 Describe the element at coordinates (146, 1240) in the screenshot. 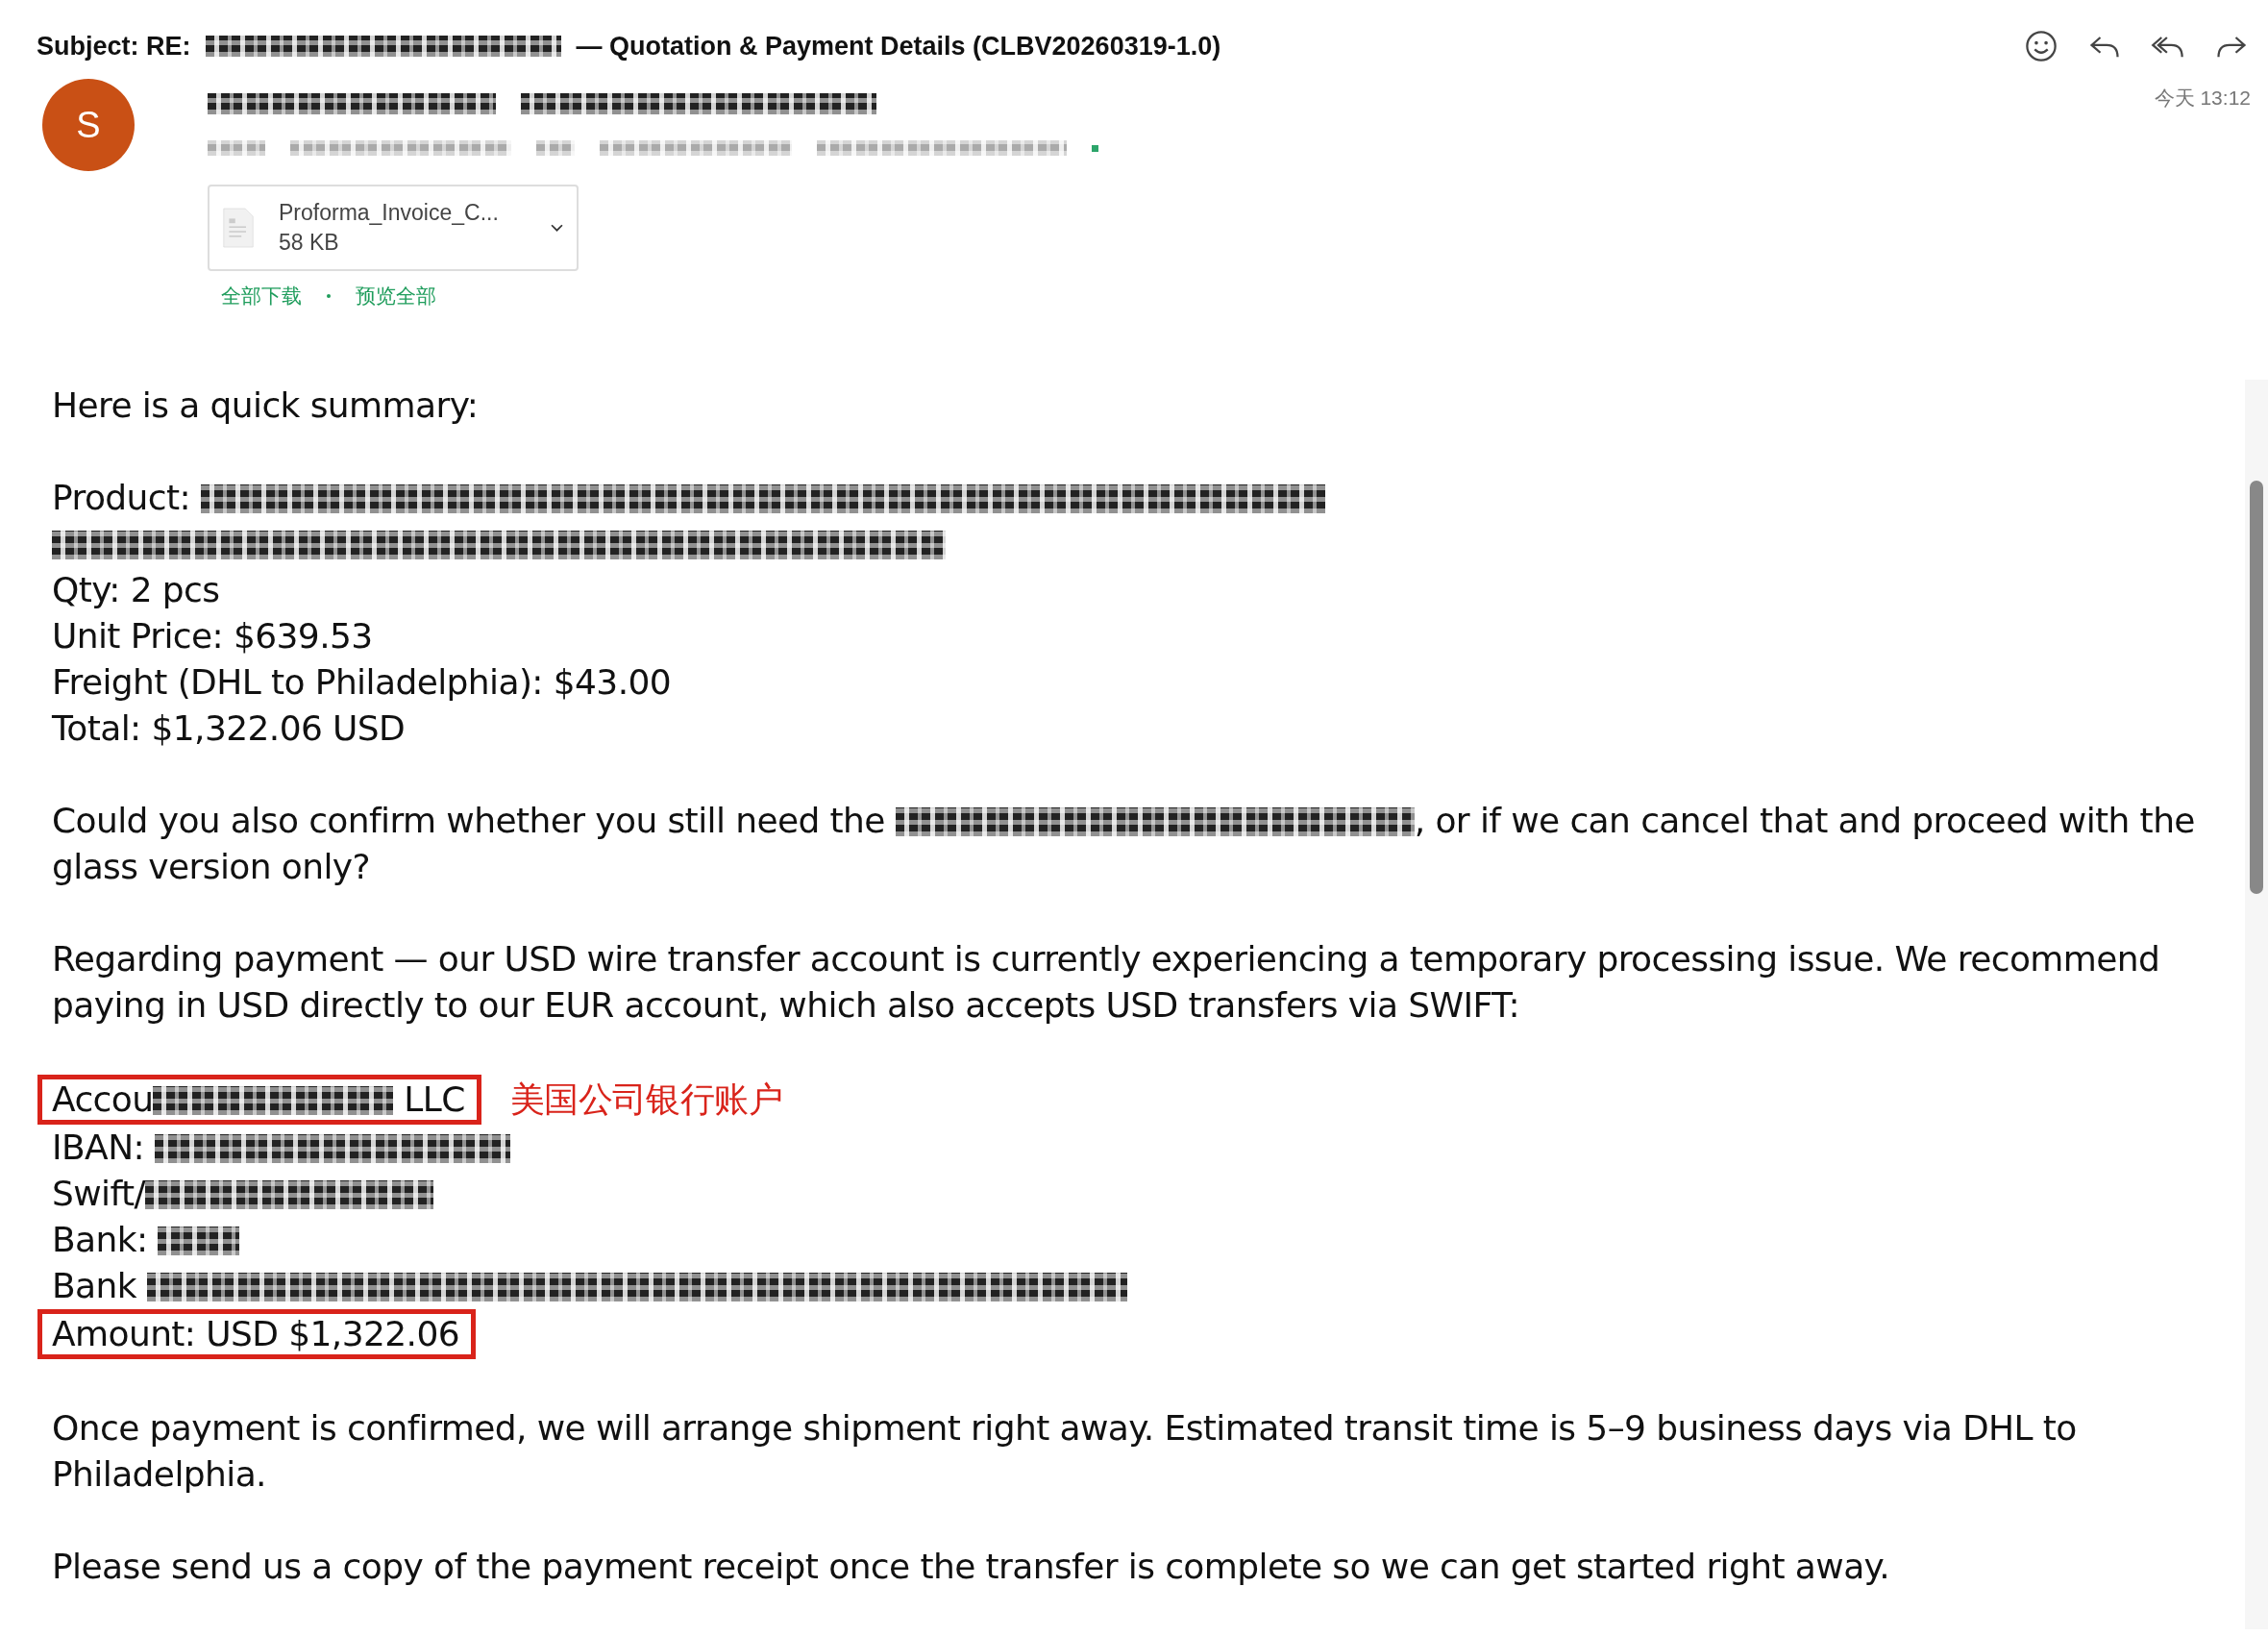

I see `body-text: Bank:` at that location.